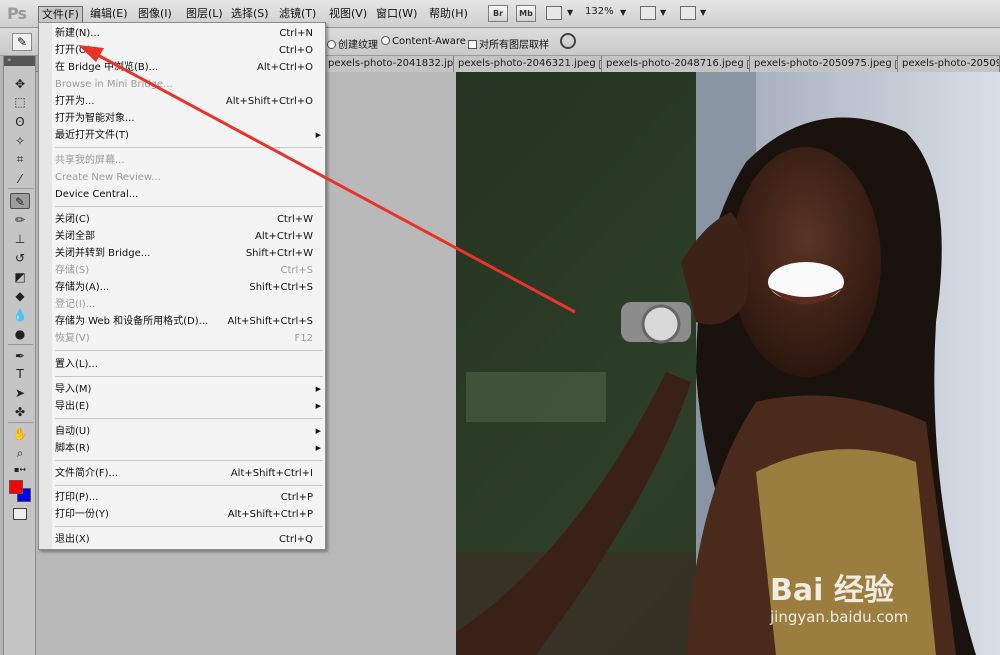  Describe the element at coordinates (189, 67) in the screenshot. I see `menu-item-browse-bridge: 在 Bridge 中浏览(B)... Alt+Ctrl+O` at that location.